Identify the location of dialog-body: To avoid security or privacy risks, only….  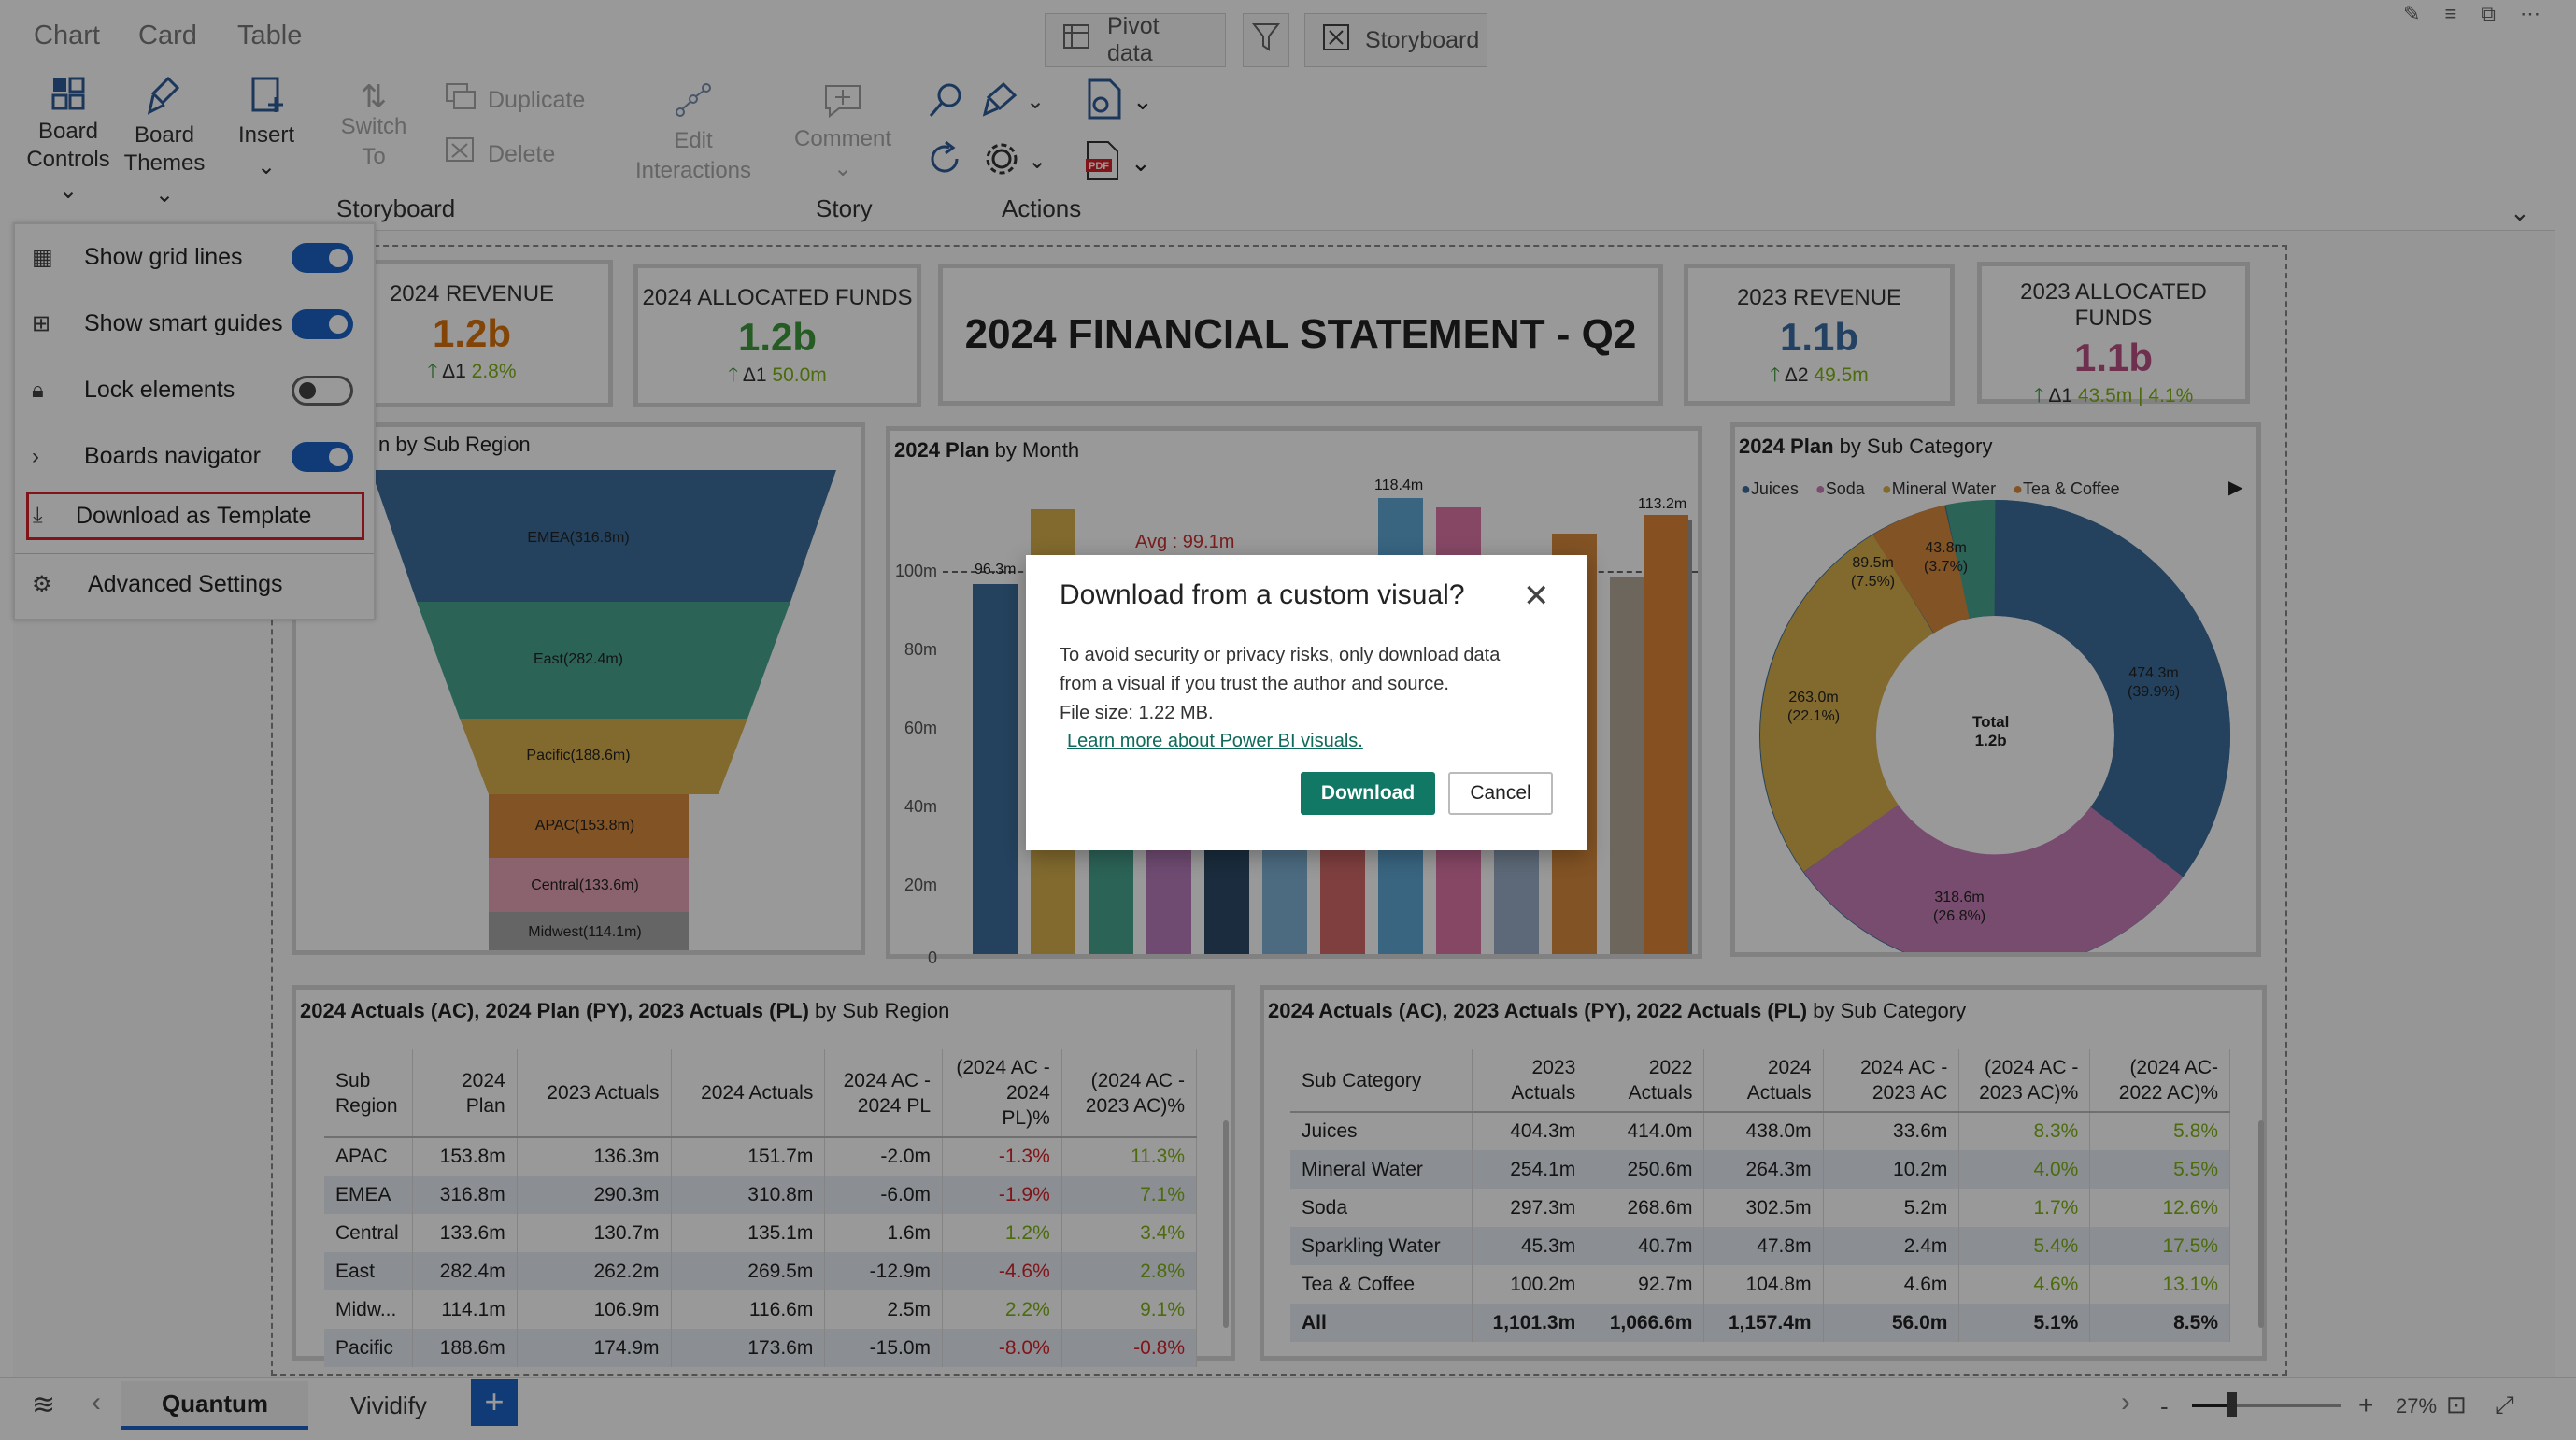
(1280, 685).